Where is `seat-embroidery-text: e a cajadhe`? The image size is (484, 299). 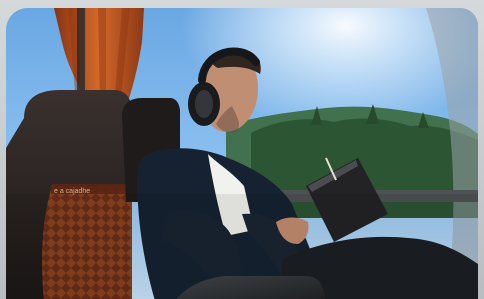 seat-embroidery-text: e a cajadhe is located at coordinates (72, 191).